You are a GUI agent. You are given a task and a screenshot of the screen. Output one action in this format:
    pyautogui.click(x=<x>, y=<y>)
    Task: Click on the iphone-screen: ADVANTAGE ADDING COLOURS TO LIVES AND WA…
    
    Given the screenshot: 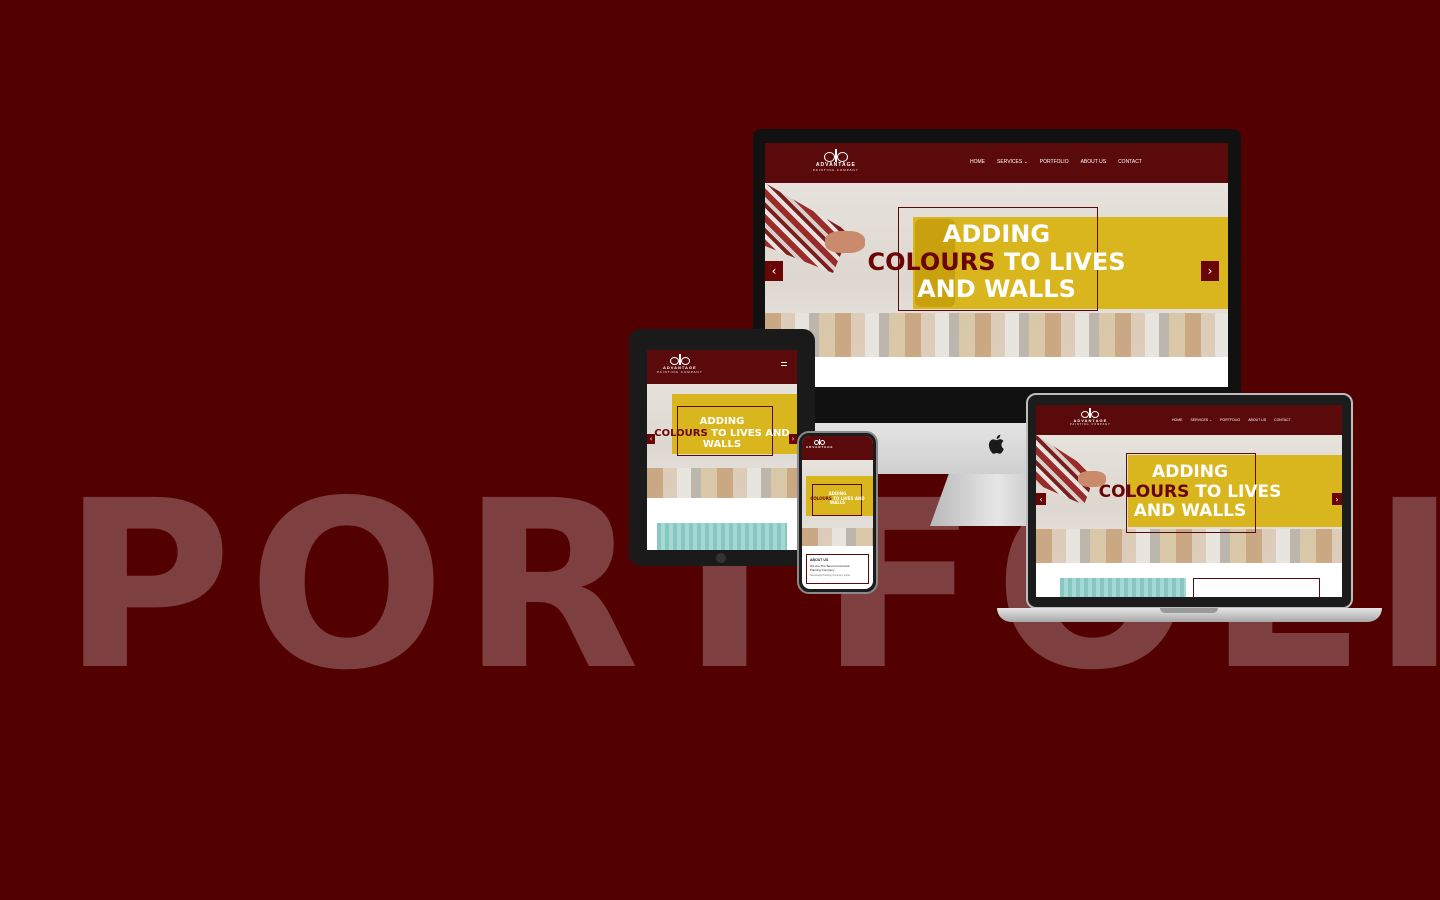 What is the action you would take?
    pyautogui.click(x=837, y=512)
    